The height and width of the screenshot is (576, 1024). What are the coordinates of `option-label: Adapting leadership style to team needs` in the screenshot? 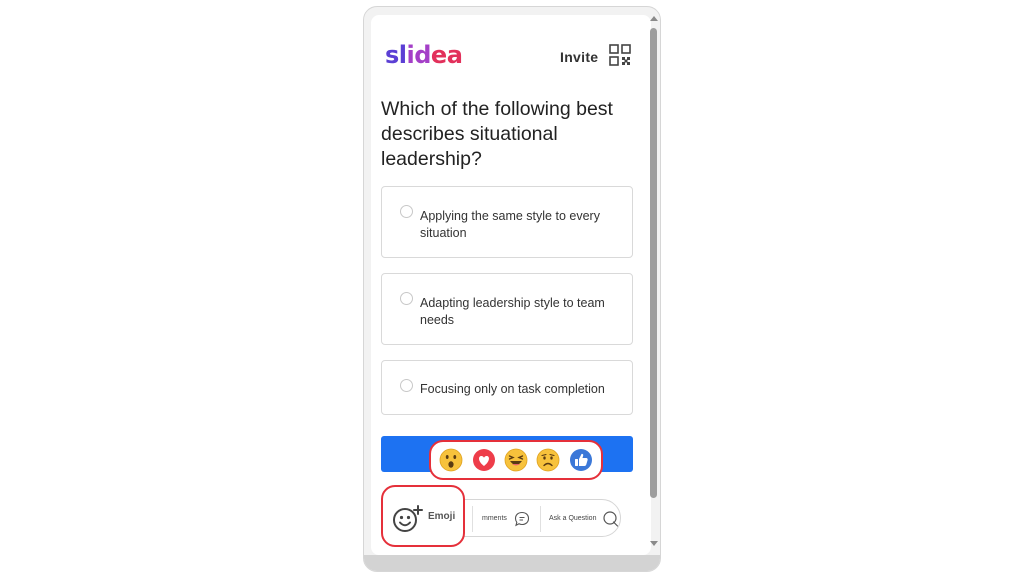 It's located at (512, 311).